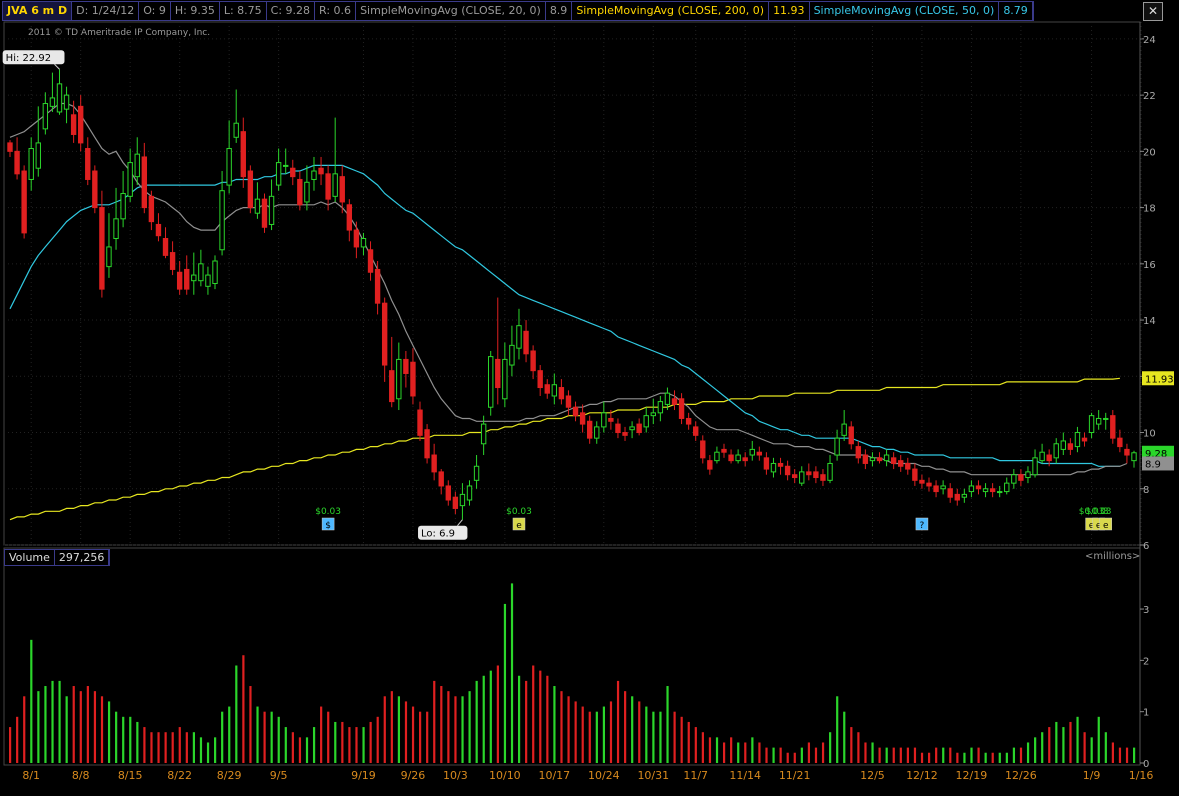 Image resolution: width=1179 pixels, height=796 pixels. I want to click on price-tick-label: 24, so click(1149, 40).